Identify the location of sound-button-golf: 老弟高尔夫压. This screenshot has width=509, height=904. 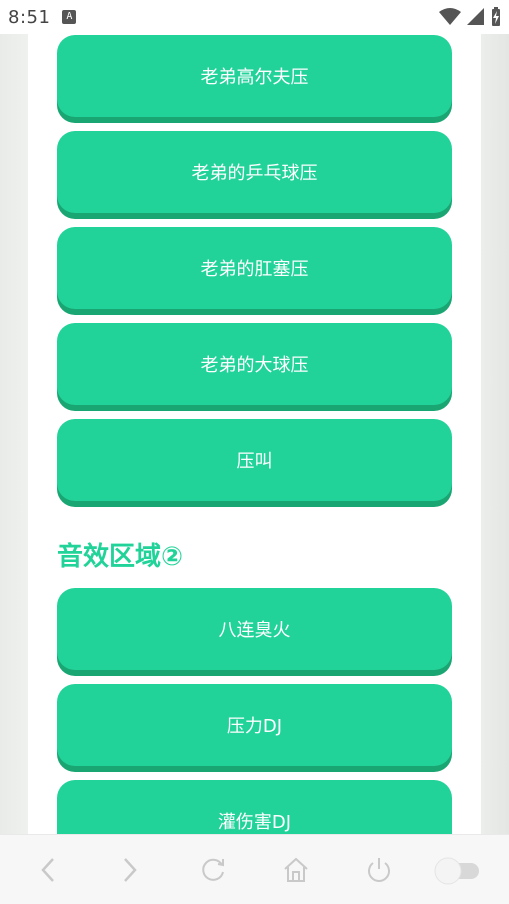
(254, 76).